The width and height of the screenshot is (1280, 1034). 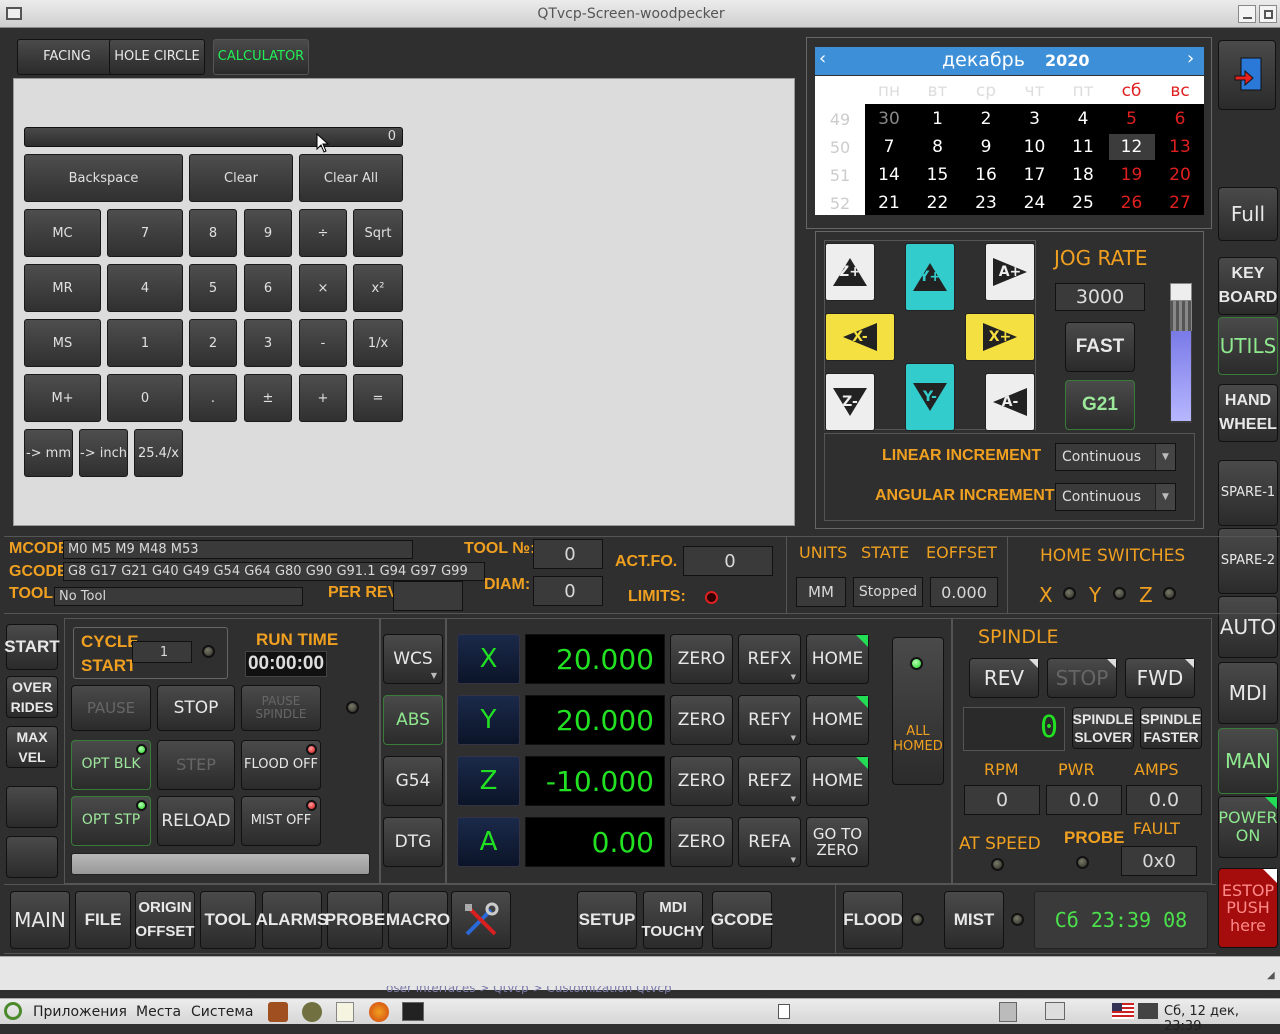 What do you see at coordinates (1082, 678) in the screenshot?
I see `spindle-stop-button: STOP` at bounding box center [1082, 678].